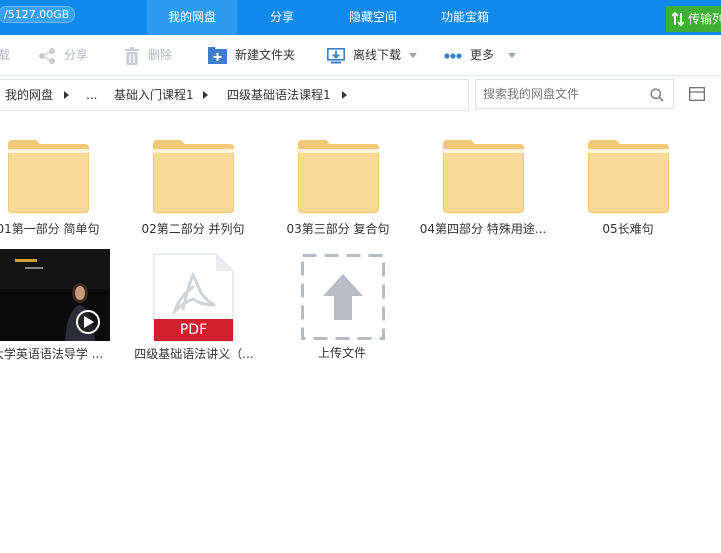 This screenshot has width=721, height=553. Describe the element at coordinates (47, 55) in the screenshot. I see `share-icon` at that location.